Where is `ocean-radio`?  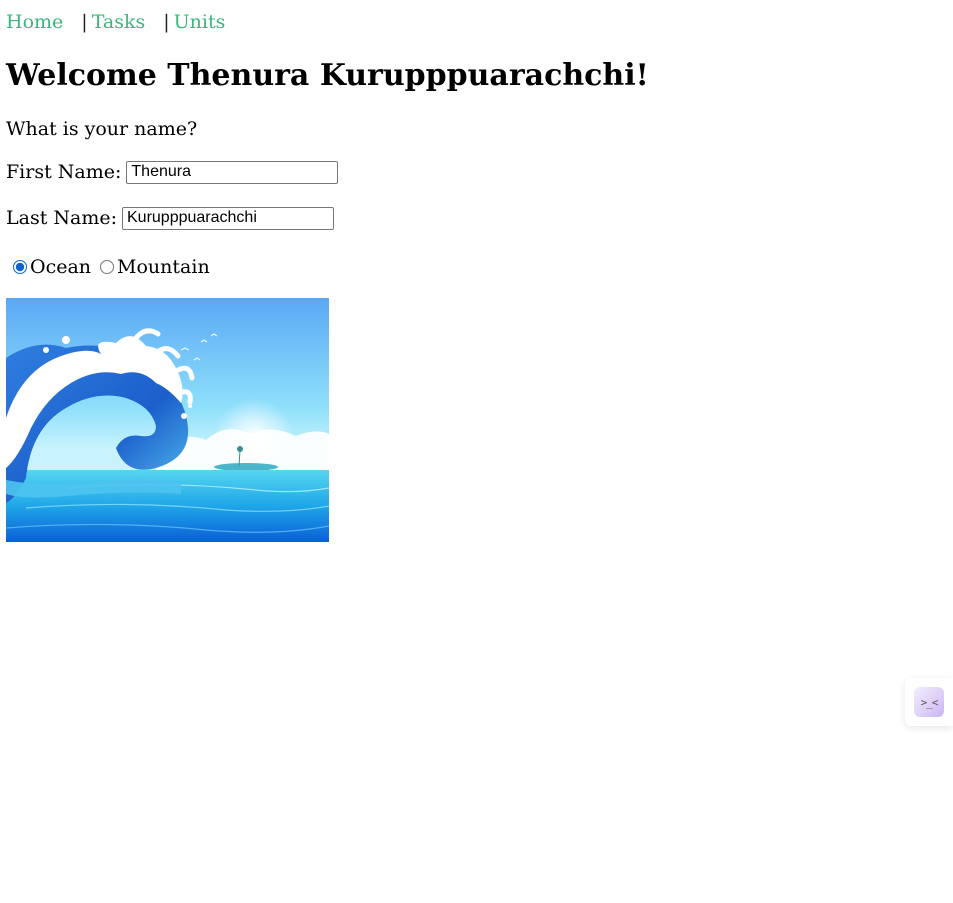 ocean-radio is located at coordinates (20, 267).